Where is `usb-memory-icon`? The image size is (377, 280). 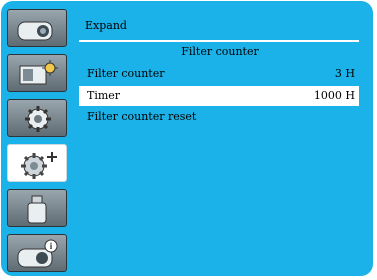
usb-memory-icon is located at coordinates (37, 209).